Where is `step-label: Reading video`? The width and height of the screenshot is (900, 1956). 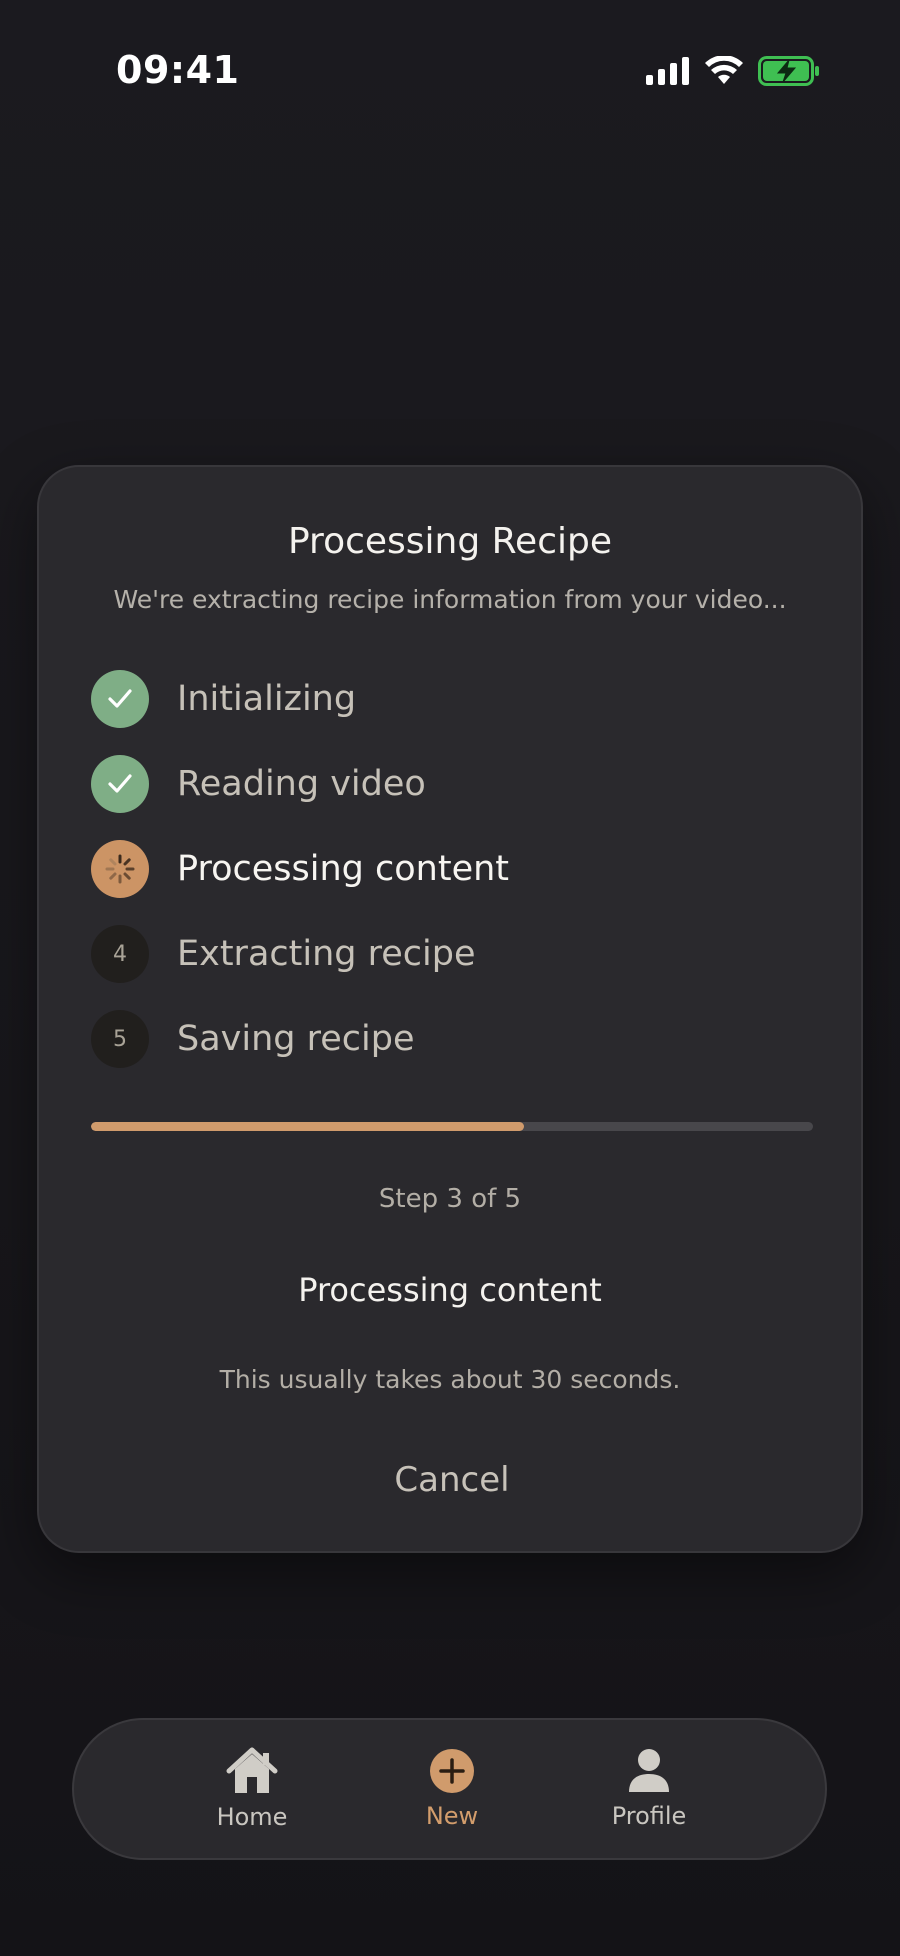
step-label: Reading video is located at coordinates (301, 784).